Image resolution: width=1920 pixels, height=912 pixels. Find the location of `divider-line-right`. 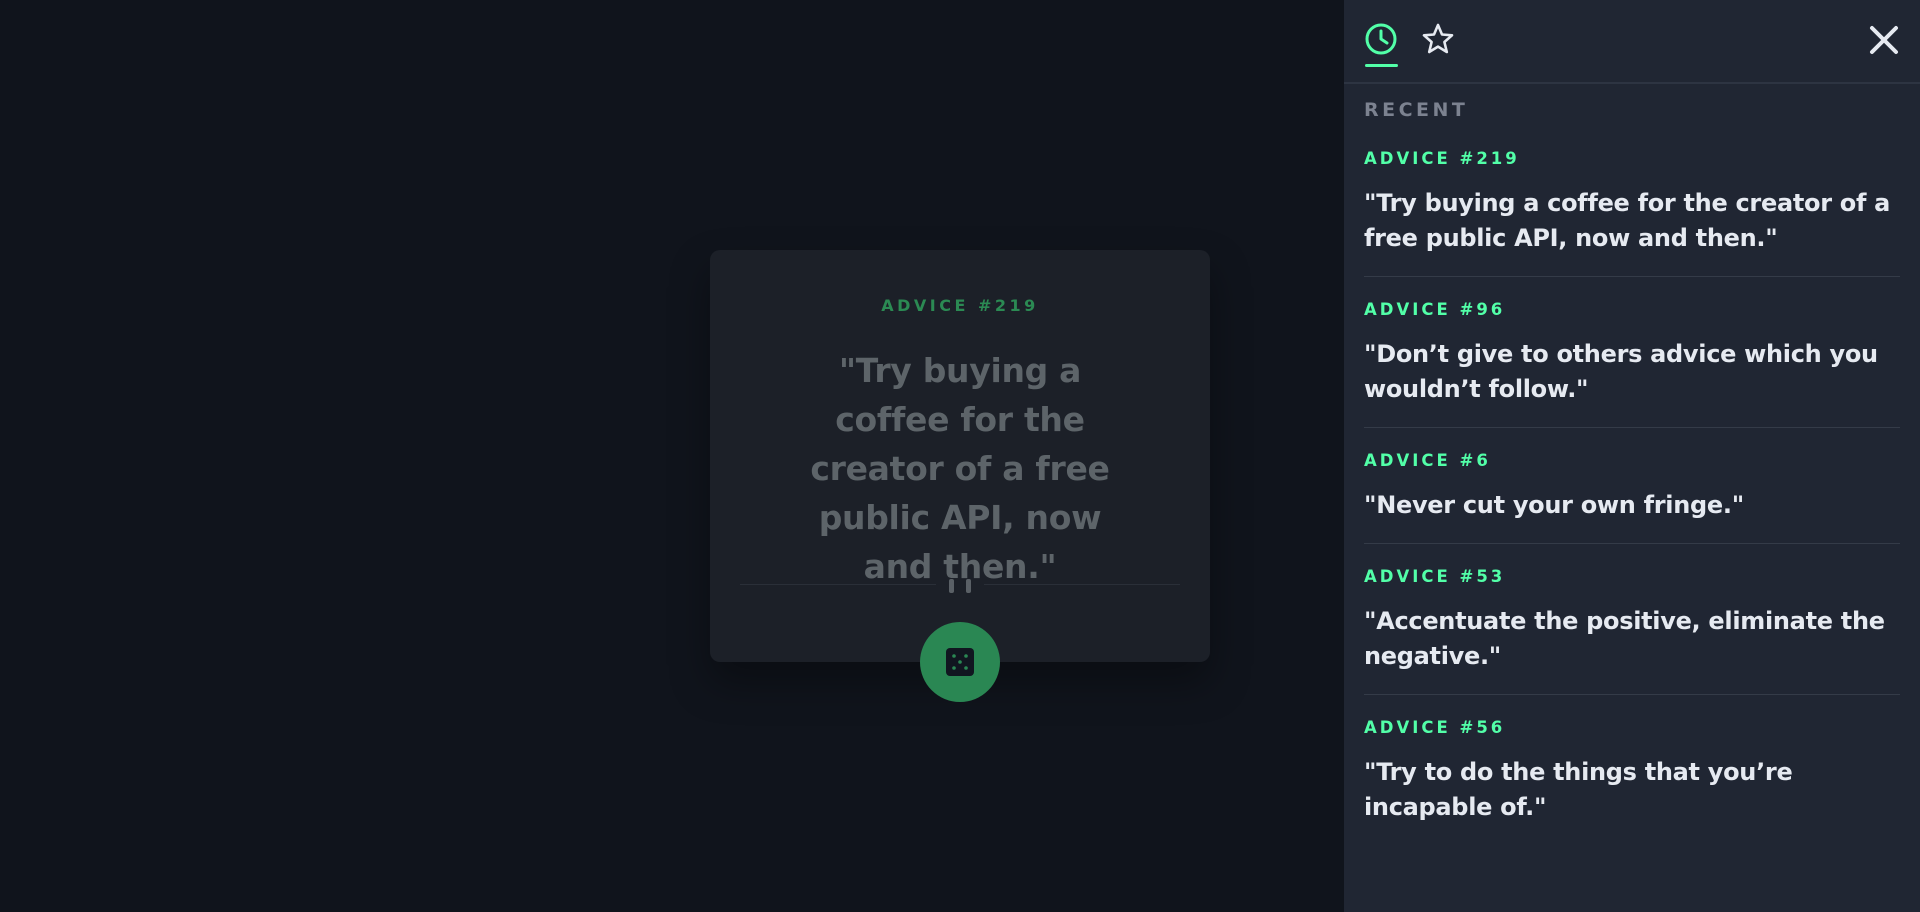

divider-line-right is located at coordinates (1082, 584).